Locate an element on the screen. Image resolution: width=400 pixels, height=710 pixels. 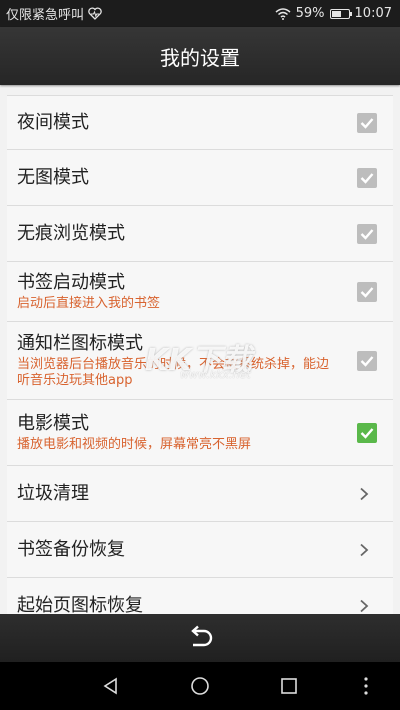
setting-movie-mode: 电影模式 播放电影和视频的时候，屏幕常亮不黑屏 is located at coordinates (200, 433).